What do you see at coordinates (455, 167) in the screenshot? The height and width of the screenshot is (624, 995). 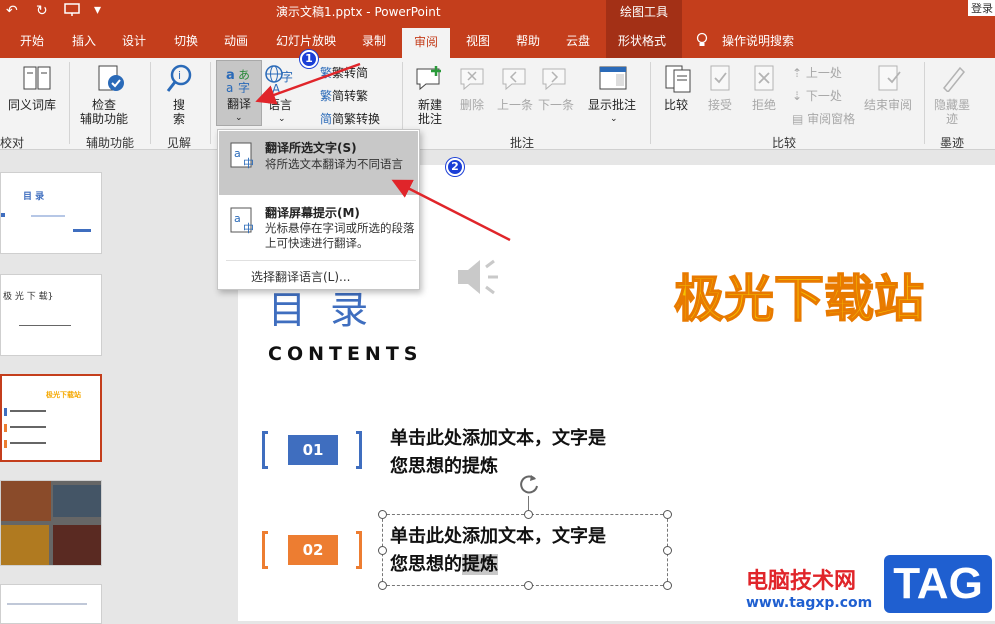 I see `callout-badge-2: 2` at bounding box center [455, 167].